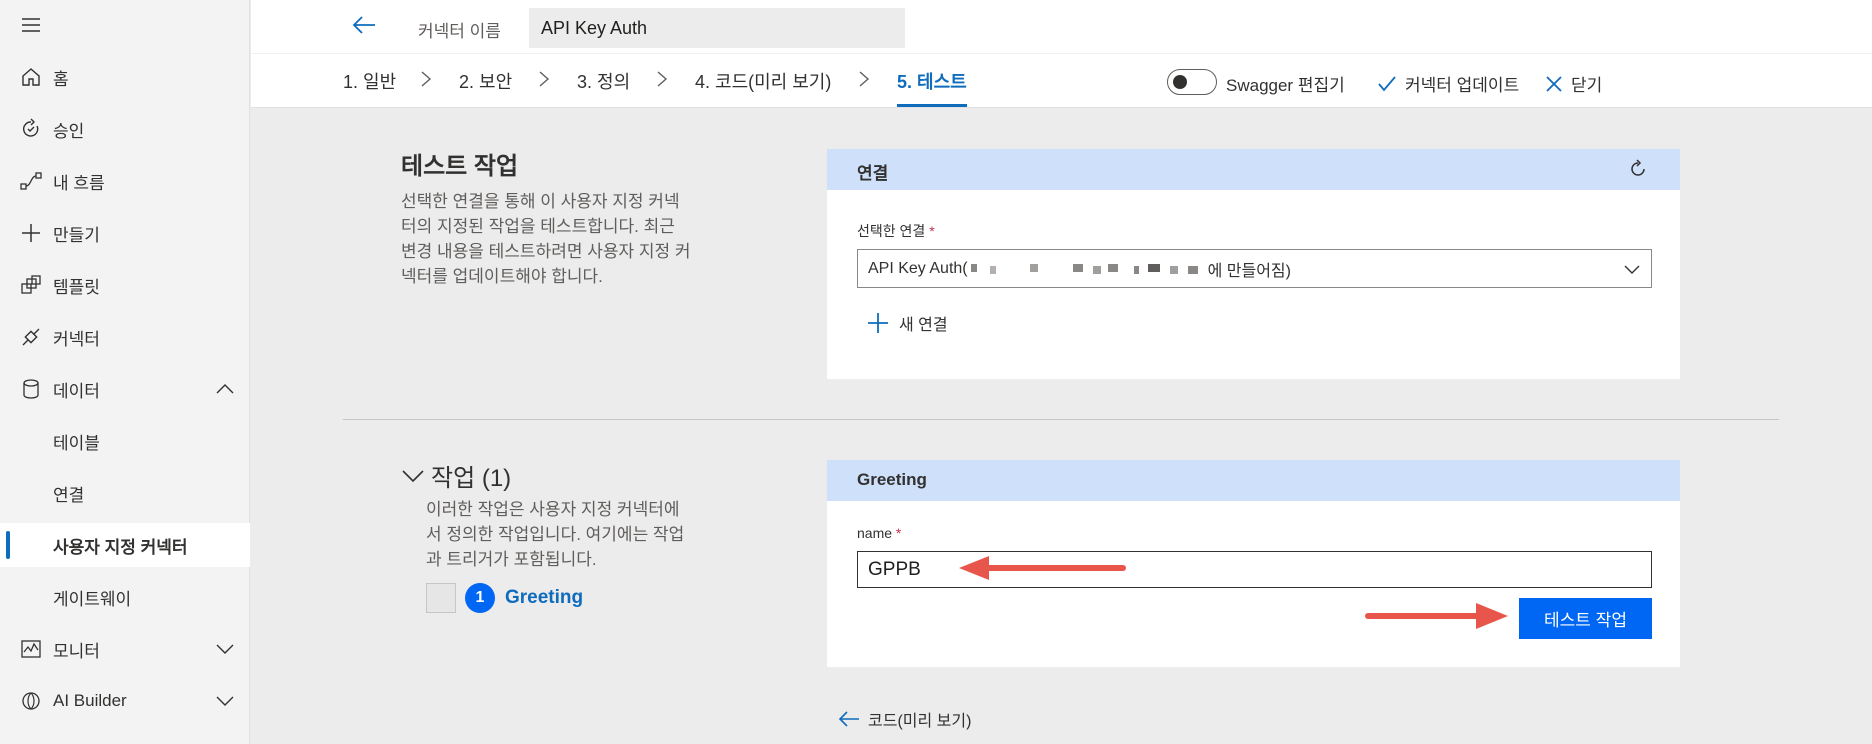 The image size is (1872, 744). I want to click on selected-connection-dropdown: API Key Auth( 에 만들어짐), so click(1254, 268).